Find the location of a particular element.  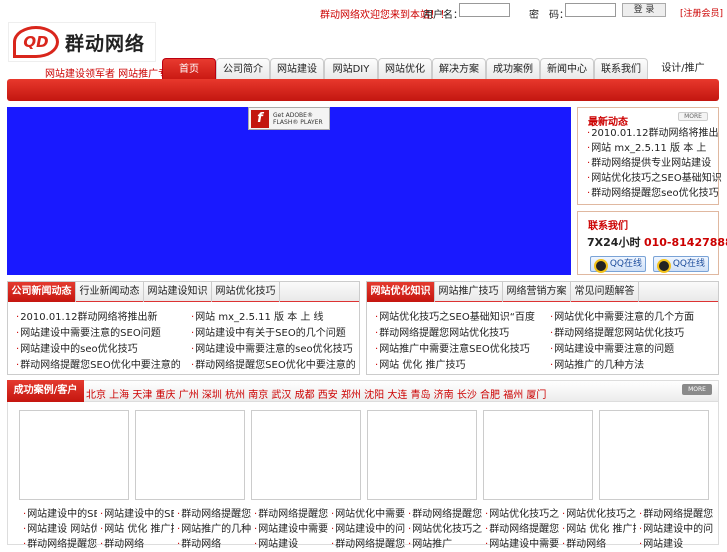

get-flash-button: f Get ADOBE® FLASH® PLAYER is located at coordinates (289, 118).